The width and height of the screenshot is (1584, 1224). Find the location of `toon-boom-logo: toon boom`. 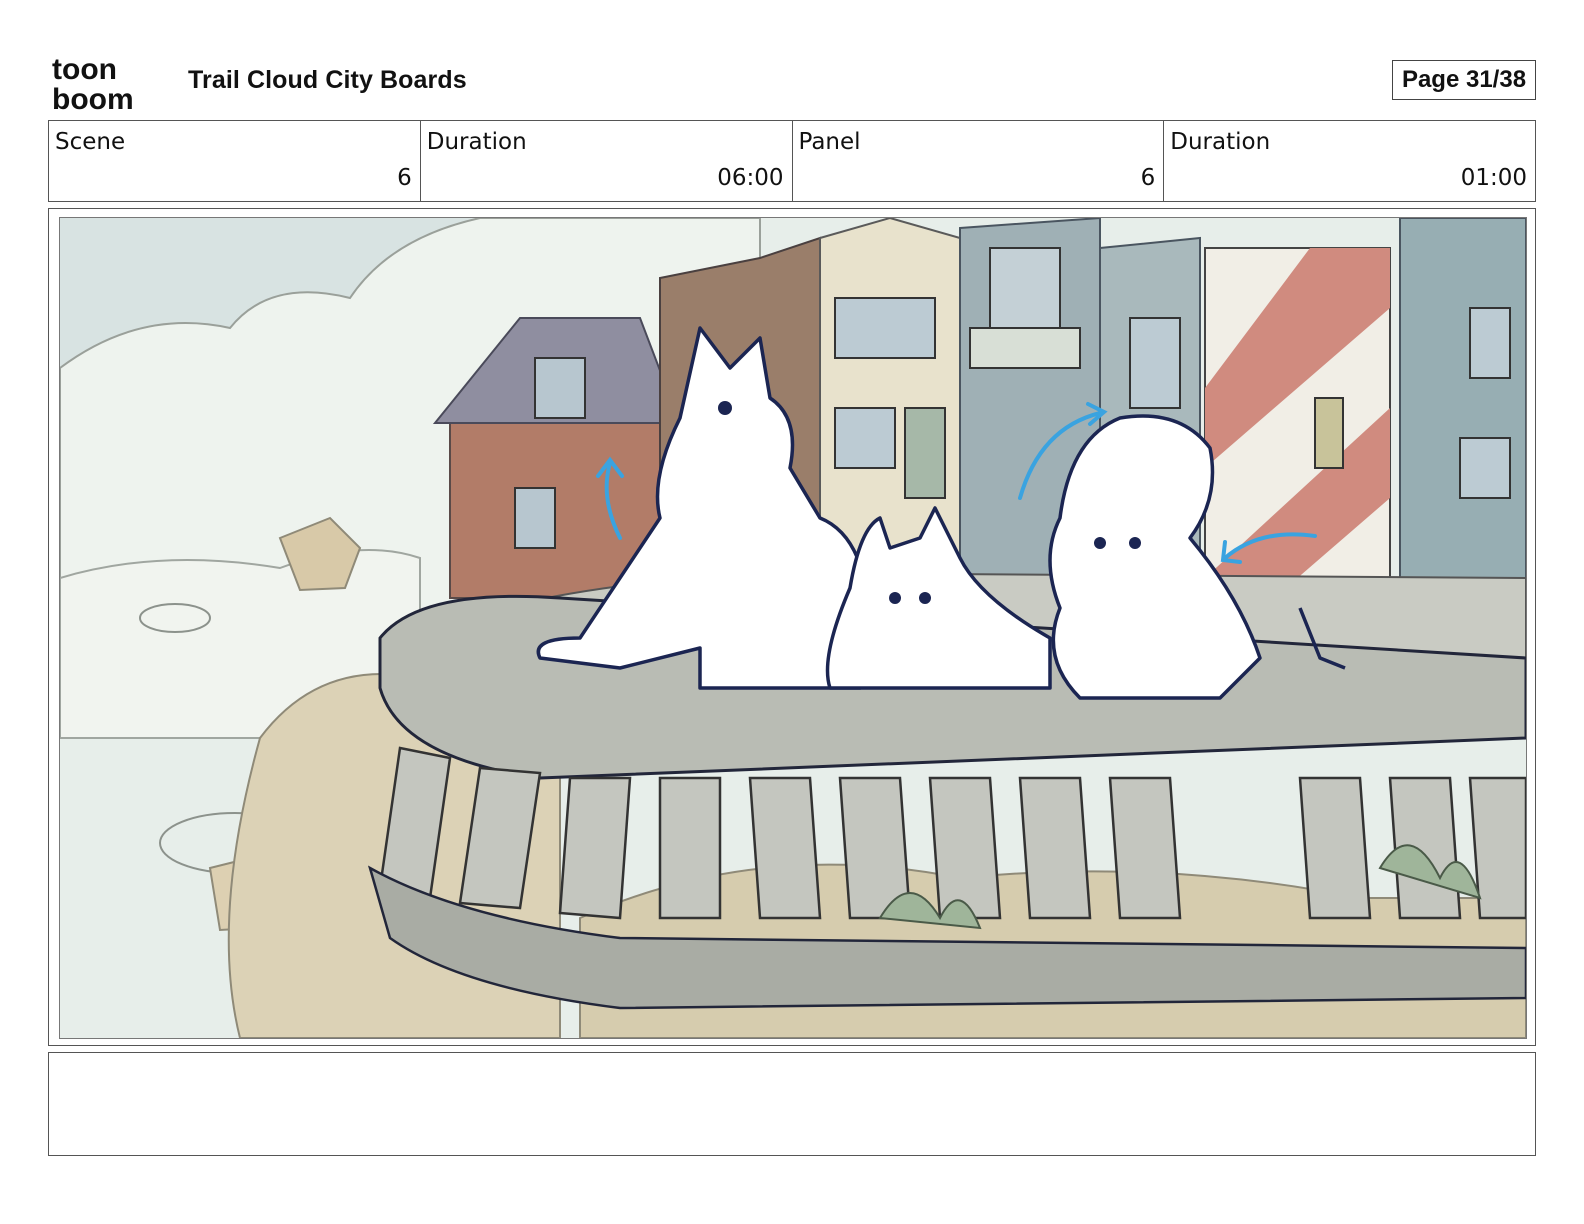

toon-boom-logo: toon boom is located at coordinates (108, 84).